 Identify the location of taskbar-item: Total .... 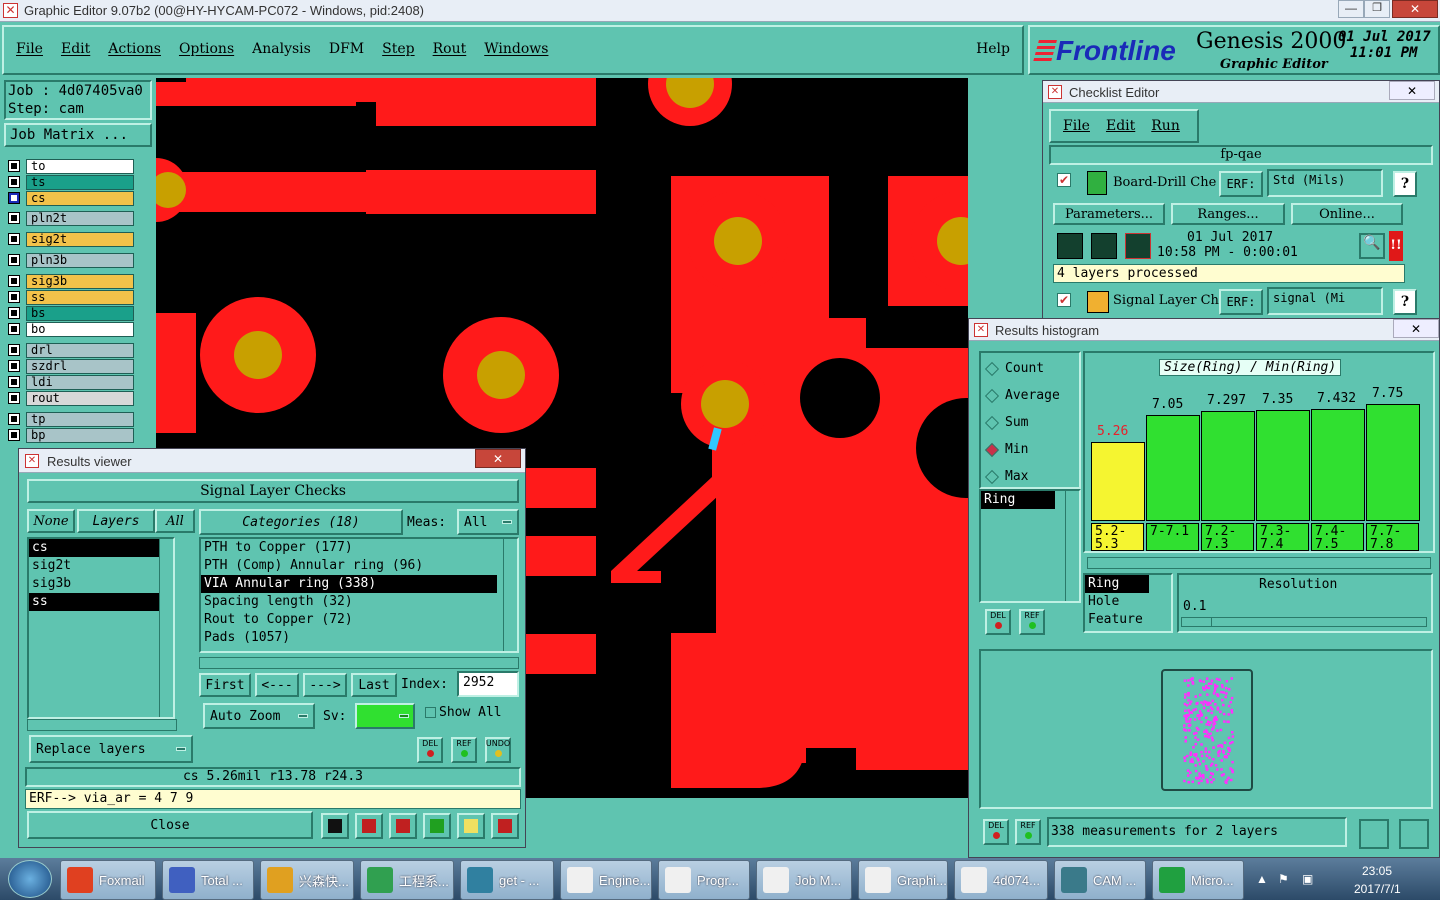
(208, 880).